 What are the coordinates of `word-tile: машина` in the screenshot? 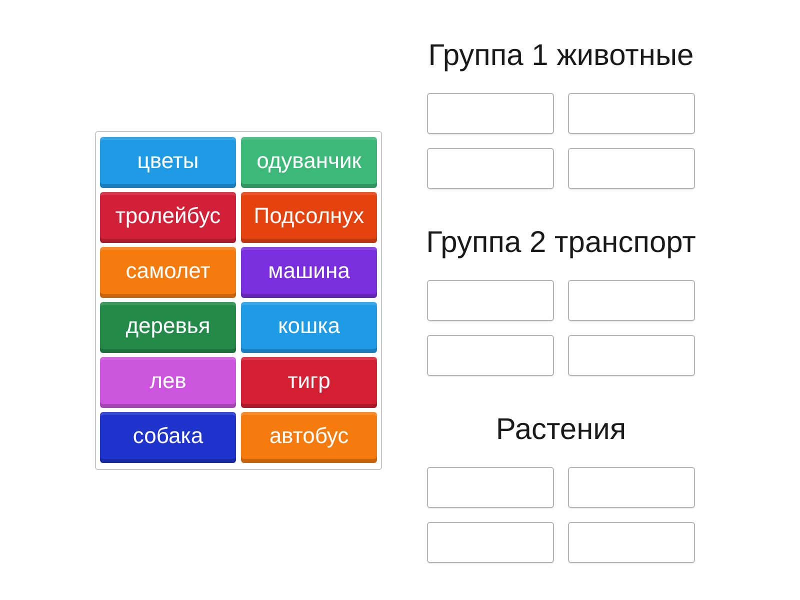 It's located at (309, 272).